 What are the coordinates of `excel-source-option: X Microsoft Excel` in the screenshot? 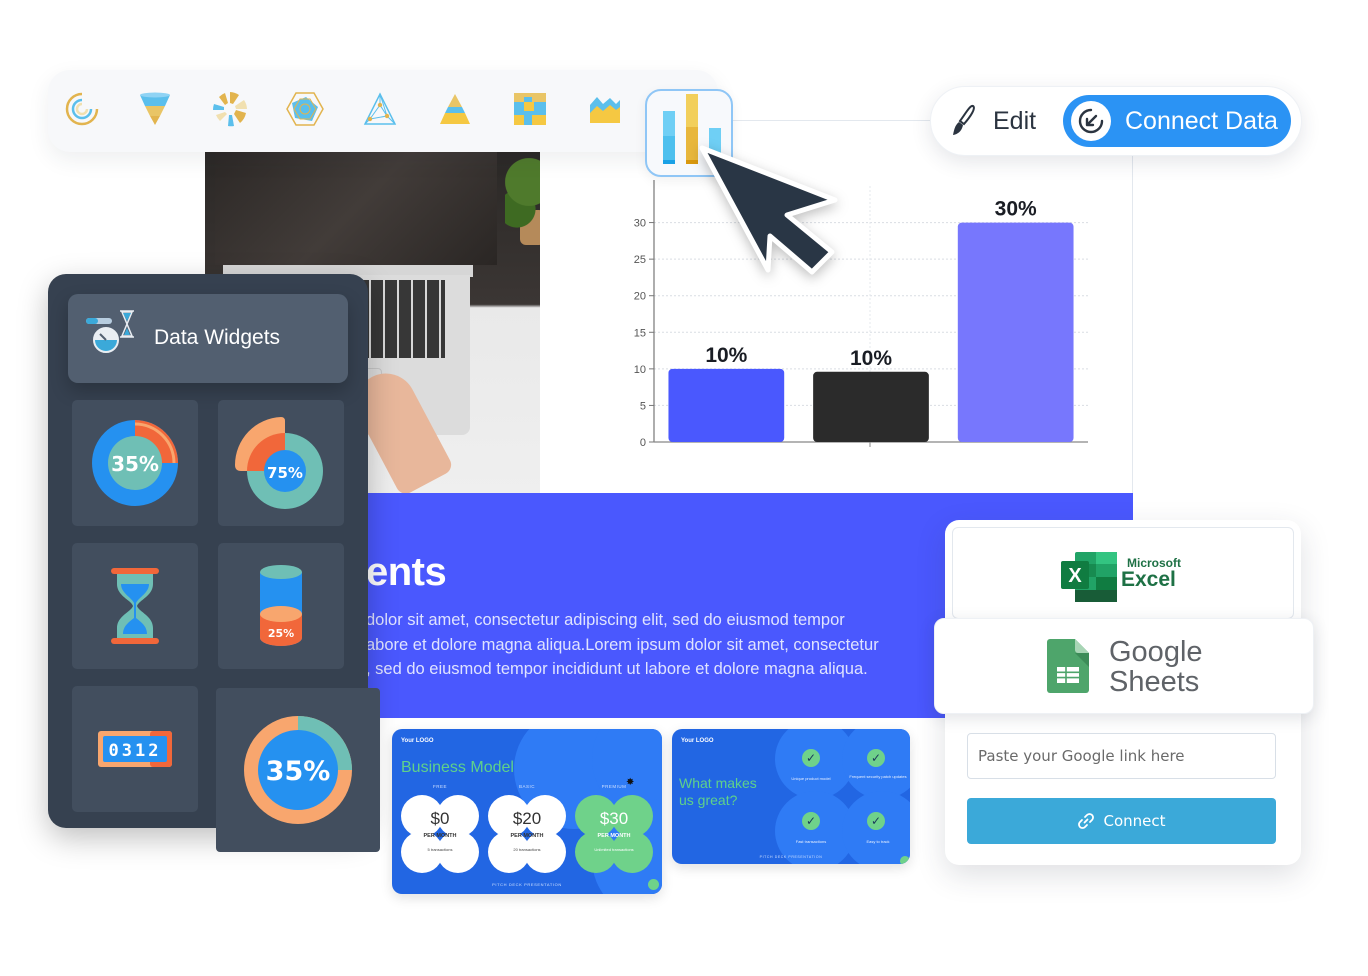 It's located at (1123, 573).